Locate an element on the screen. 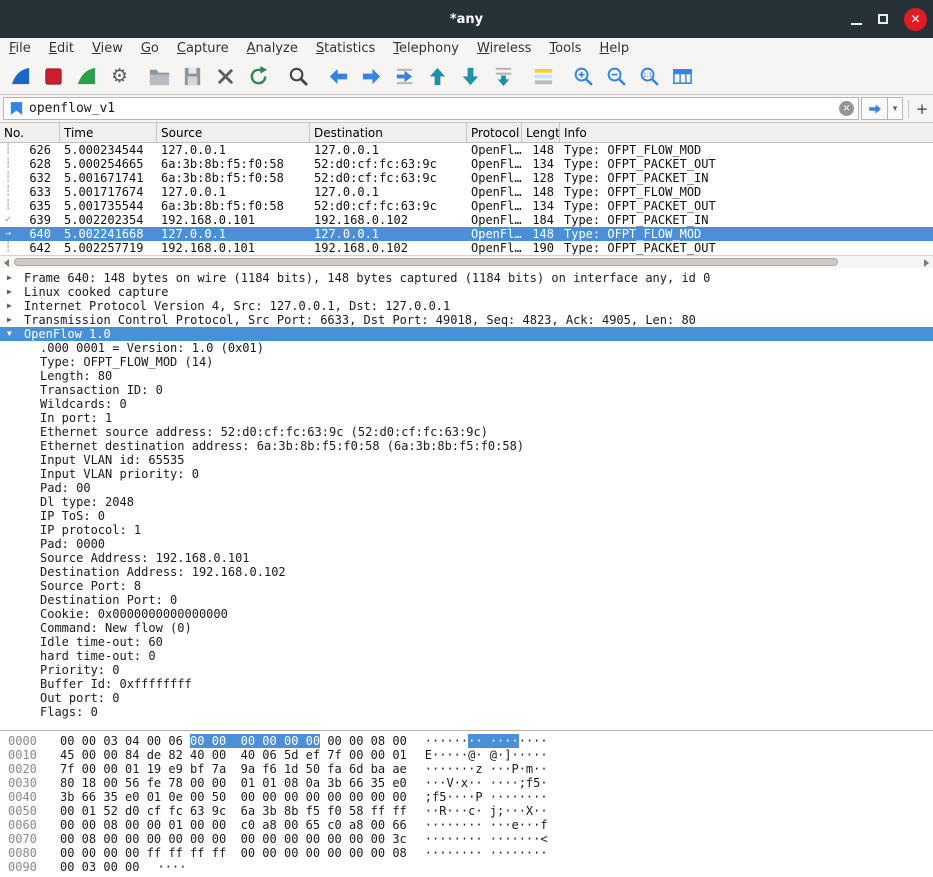  reload-button is located at coordinates (258, 77).